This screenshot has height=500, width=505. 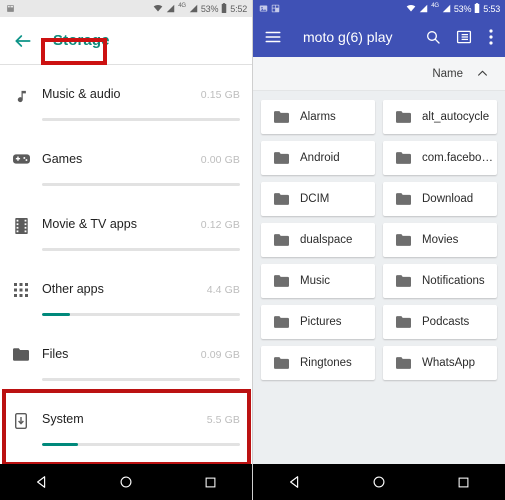 I want to click on folder-card-whatsapp: WhatsApp, so click(x=440, y=363).